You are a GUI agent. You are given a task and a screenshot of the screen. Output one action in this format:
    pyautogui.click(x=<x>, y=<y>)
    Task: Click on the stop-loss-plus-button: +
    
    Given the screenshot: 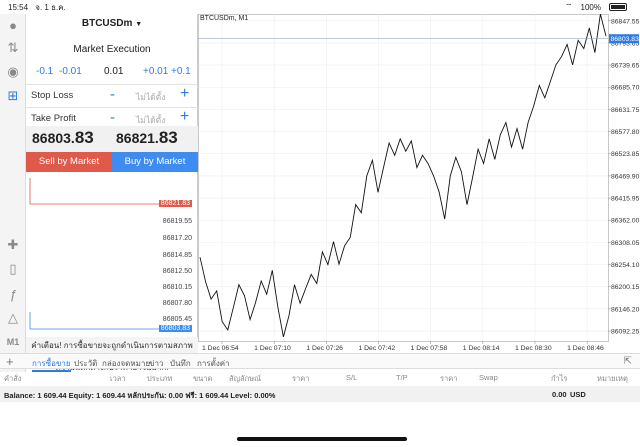 What is the action you would take?
    pyautogui.click(x=184, y=94)
    